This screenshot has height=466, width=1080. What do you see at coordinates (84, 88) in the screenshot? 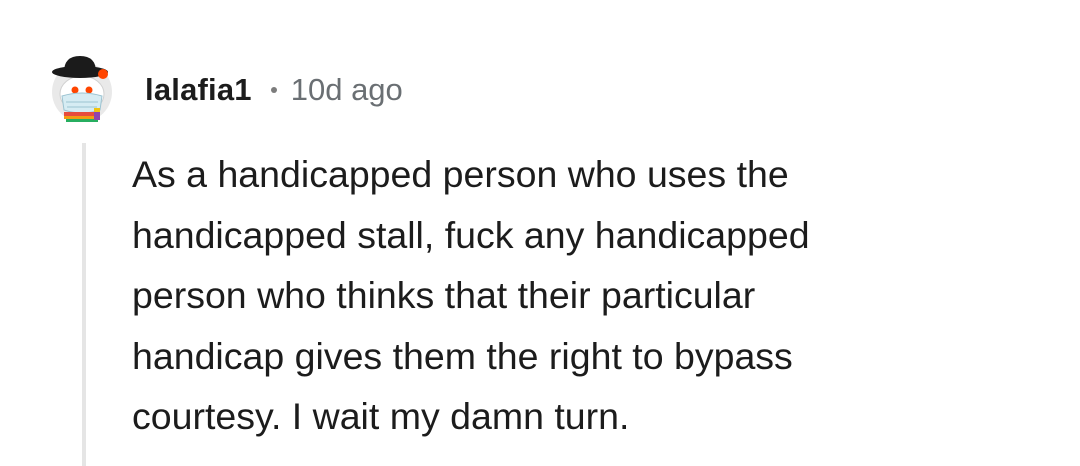
I see `user-avatar-icon` at bounding box center [84, 88].